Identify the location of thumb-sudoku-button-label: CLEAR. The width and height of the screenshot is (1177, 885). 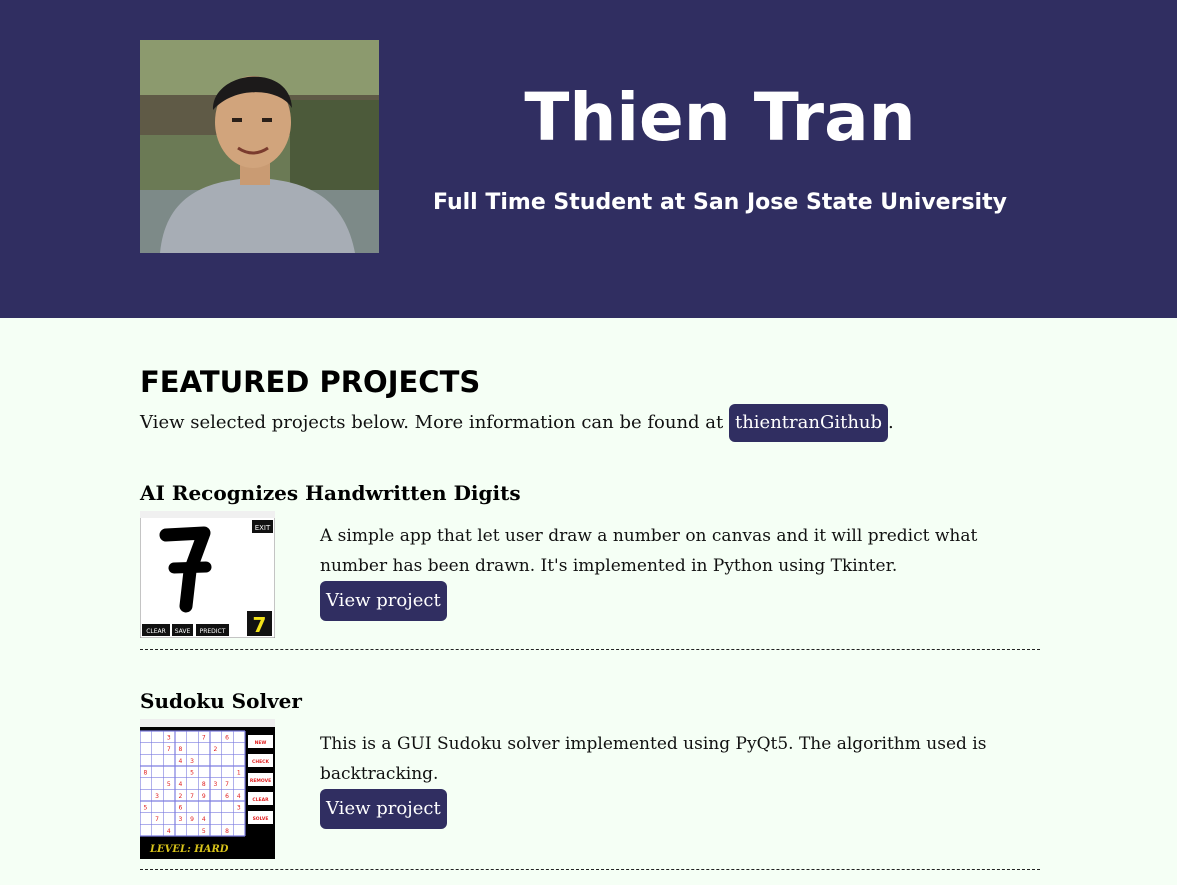
(260, 800).